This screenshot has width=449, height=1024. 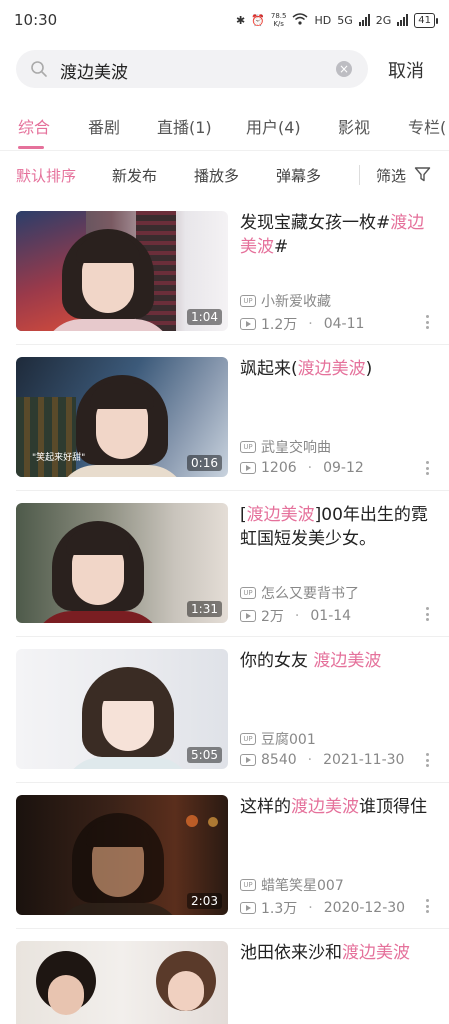 I want to click on sort-default: 默认排序, so click(x=46, y=175).